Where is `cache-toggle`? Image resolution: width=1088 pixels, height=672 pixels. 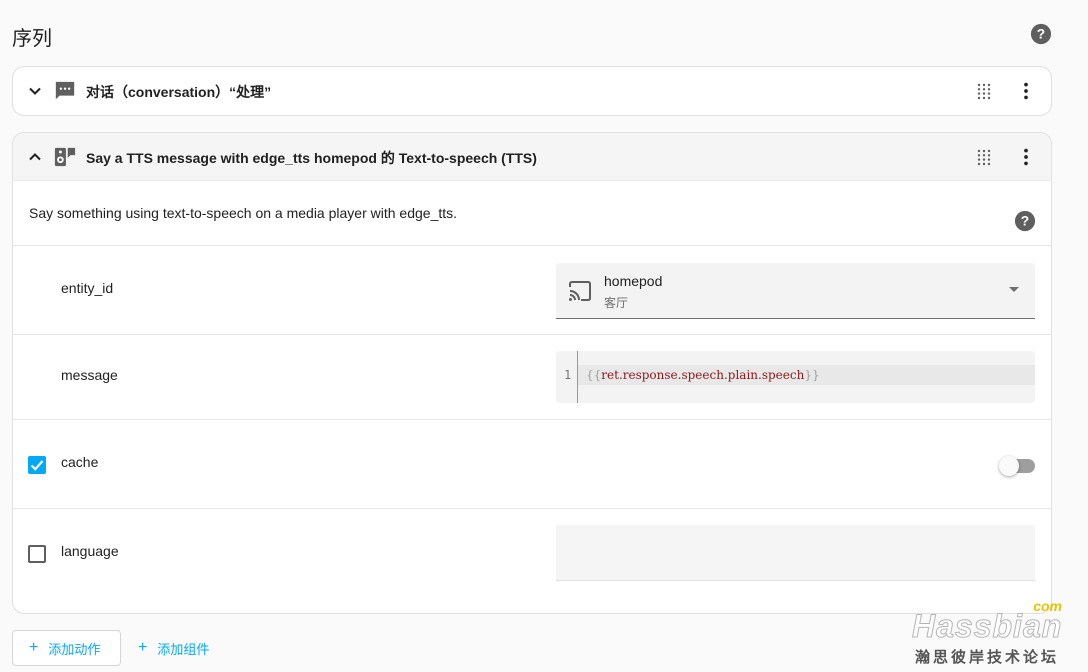
cache-toggle is located at coordinates (1017, 466).